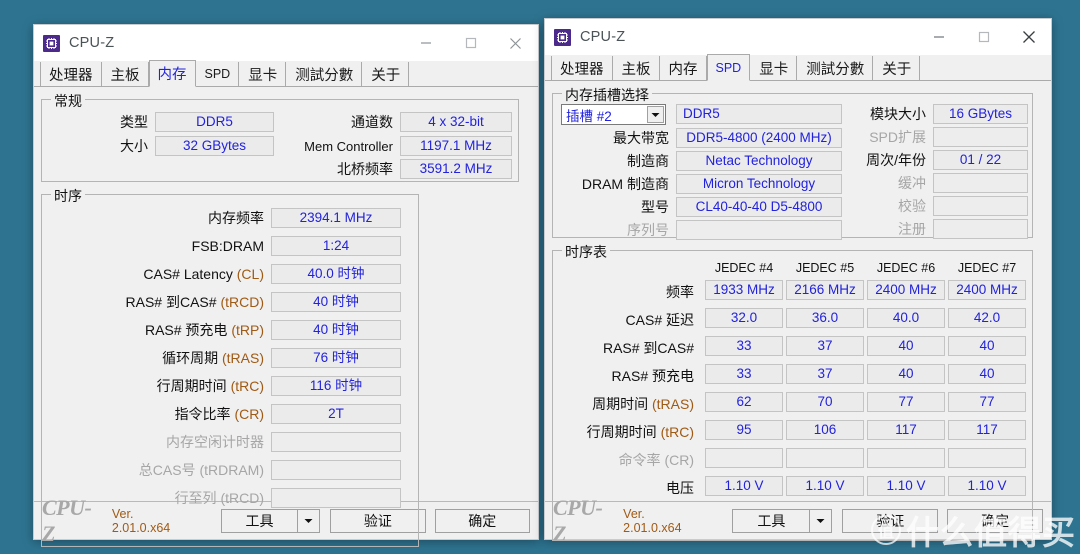 This screenshot has height=554, width=1080. I want to click on timing-label: 内存空闲计时器, so click(215, 442).